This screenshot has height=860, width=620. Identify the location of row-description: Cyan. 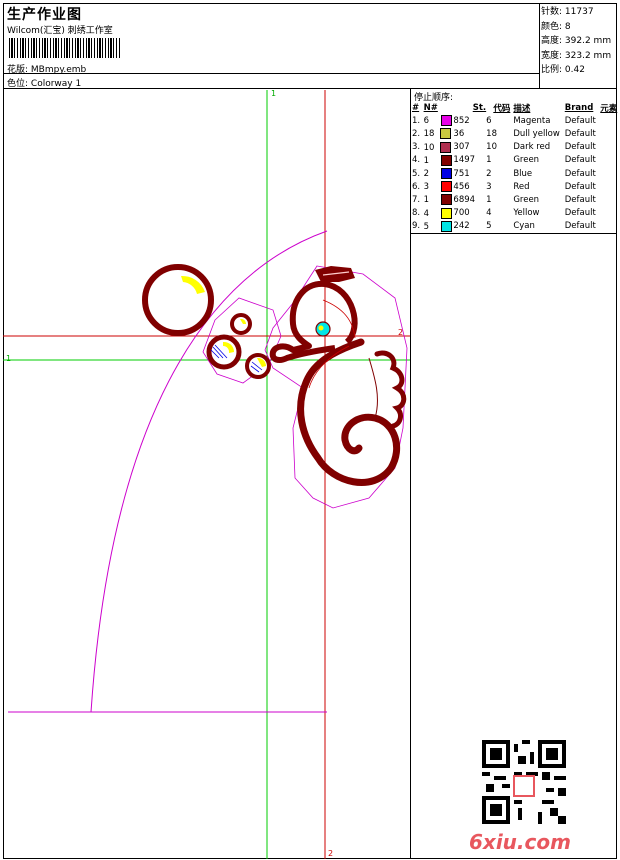
(524, 226).